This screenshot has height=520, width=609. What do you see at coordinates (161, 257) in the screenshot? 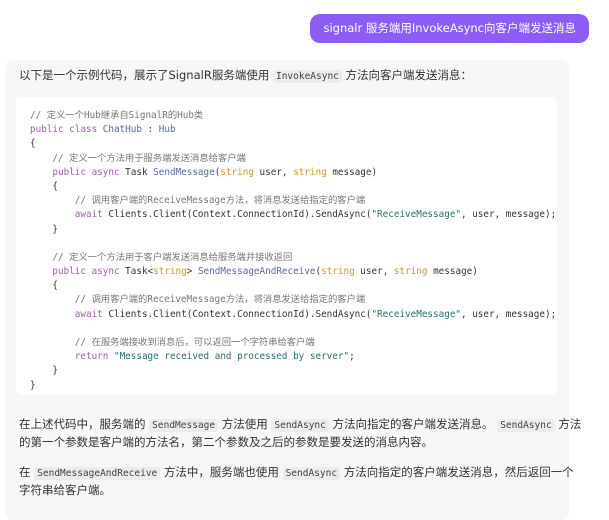
I see `code-token: // 定义一个方法用于客户端发送消息给服务端并接收返回` at bounding box center [161, 257].